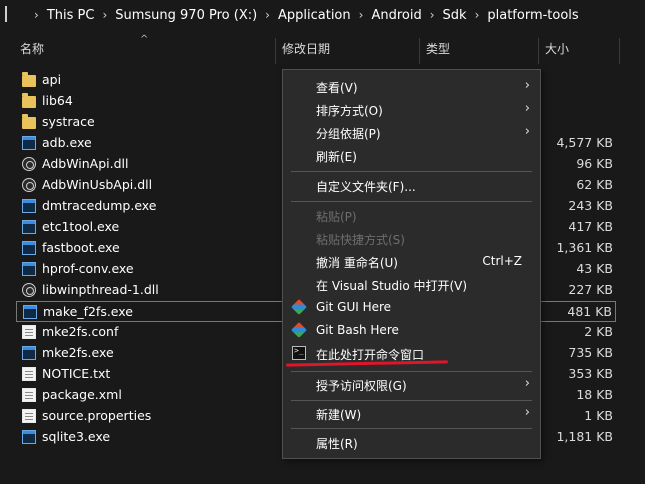  Describe the element at coordinates (348, 134) in the screenshot. I see `menu-item-label: 分组依据(P)` at that location.